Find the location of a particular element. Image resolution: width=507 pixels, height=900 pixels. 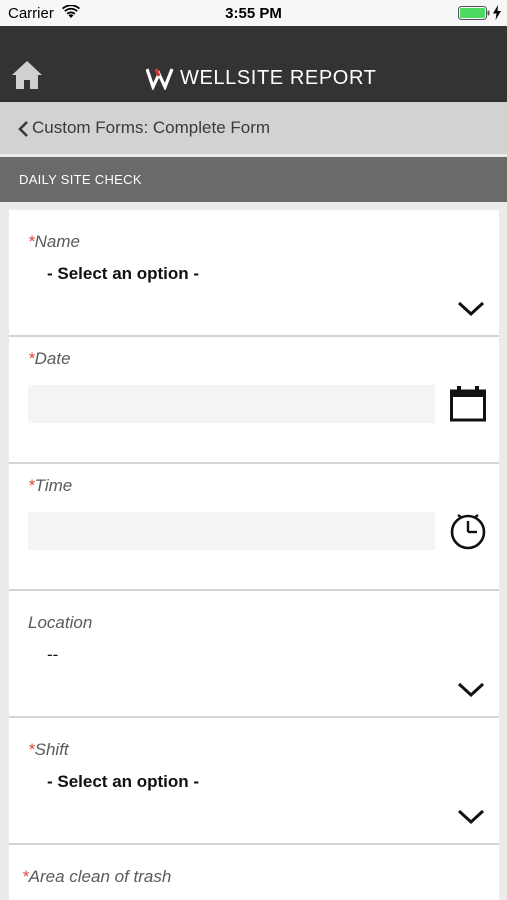

field-label: Location is located at coordinates (60, 623).